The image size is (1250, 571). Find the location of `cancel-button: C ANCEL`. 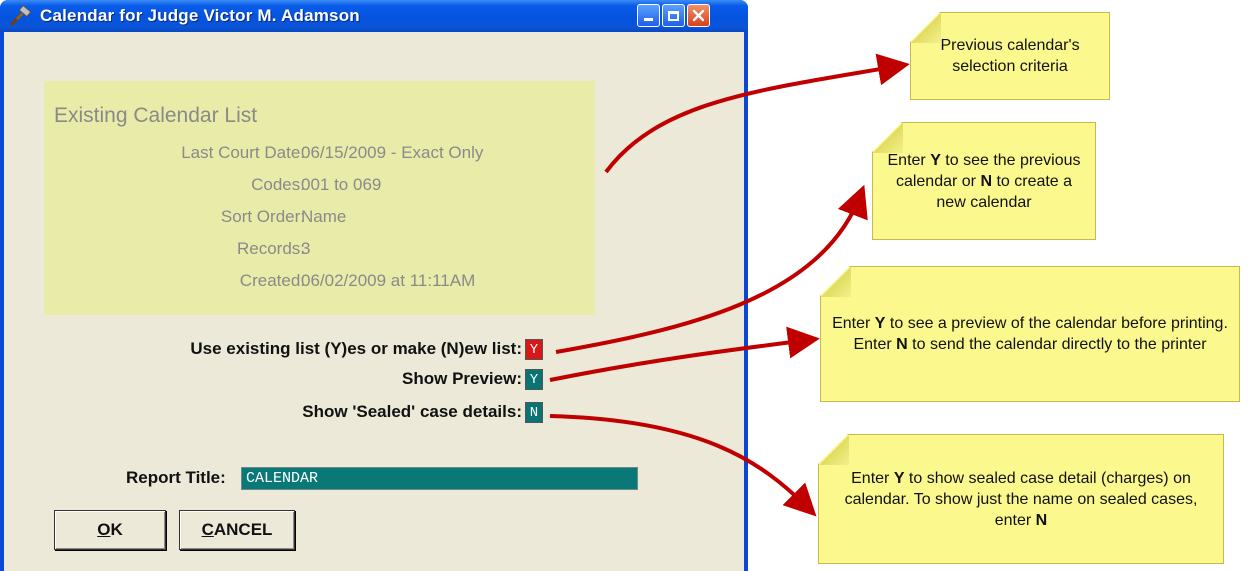

cancel-button: C ANCEL is located at coordinates (237, 530).